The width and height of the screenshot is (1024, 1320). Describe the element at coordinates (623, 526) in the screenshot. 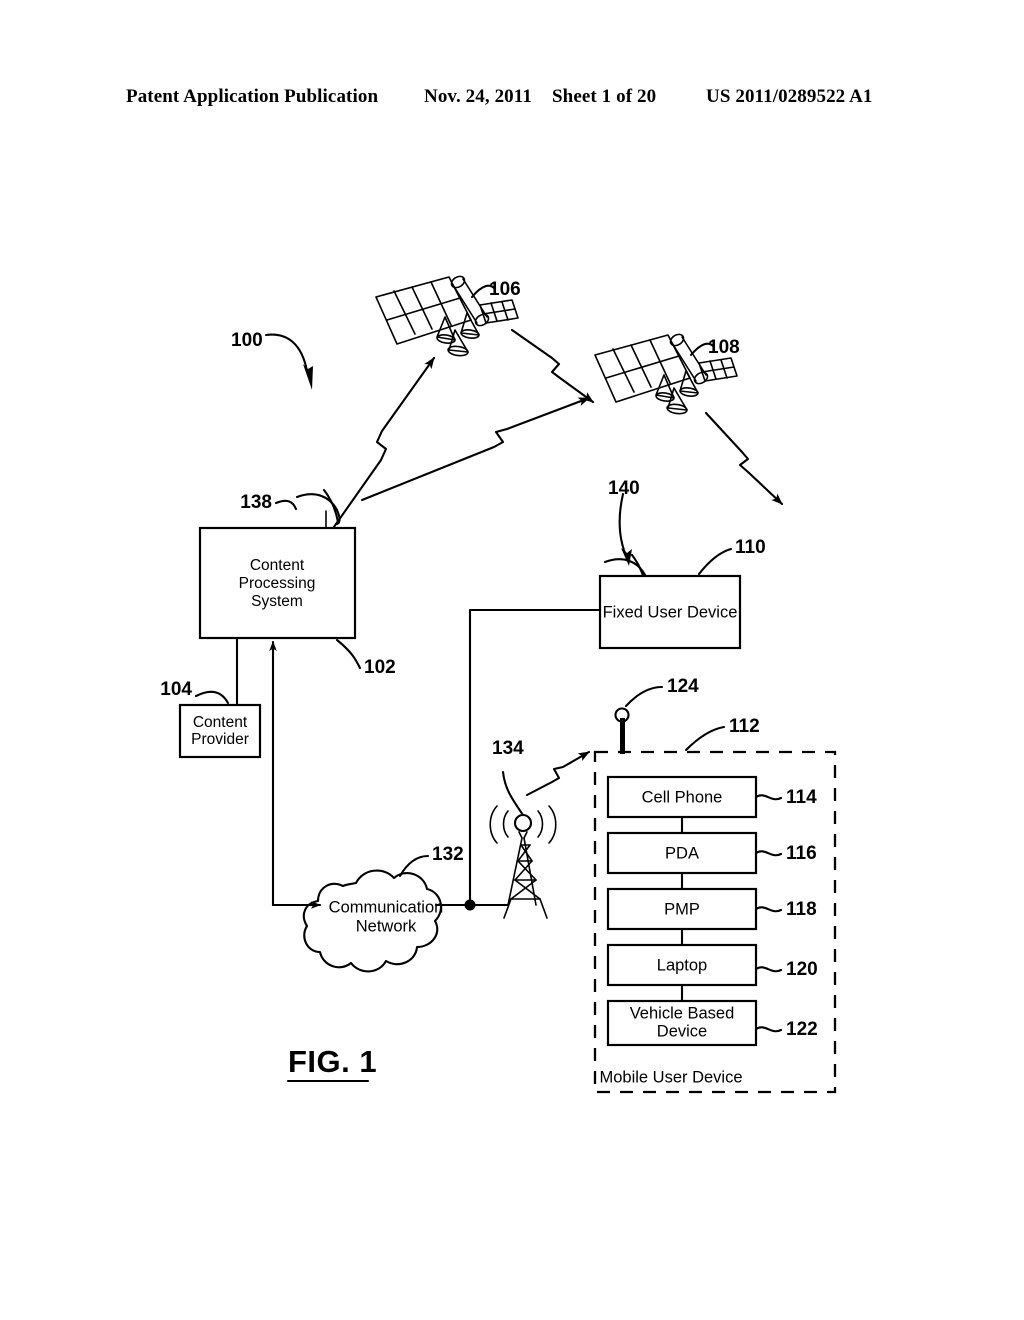

I see `ref-140-leader-line` at that location.